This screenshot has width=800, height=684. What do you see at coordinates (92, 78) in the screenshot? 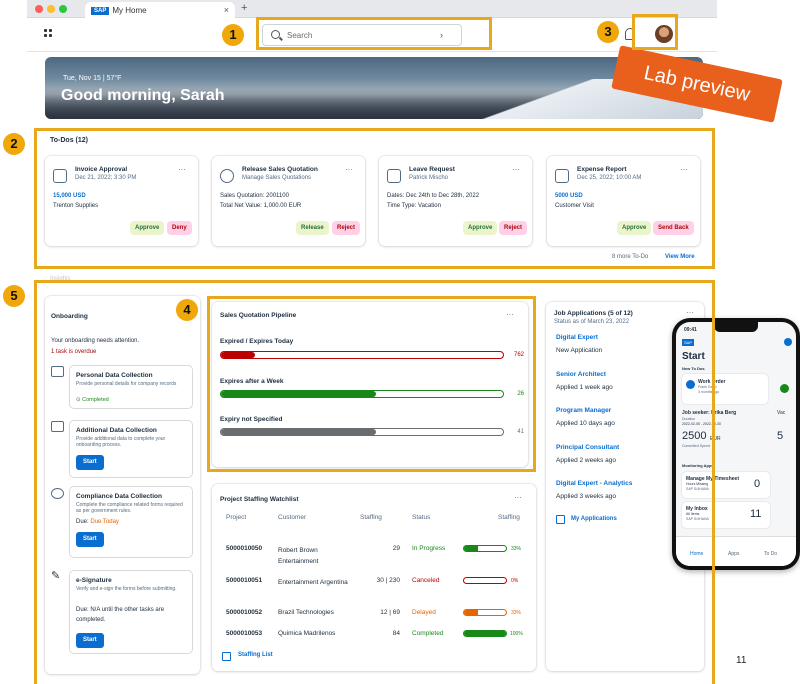
I see `hero-date-weather: Tue, Nov 15 | 57°F` at bounding box center [92, 78].